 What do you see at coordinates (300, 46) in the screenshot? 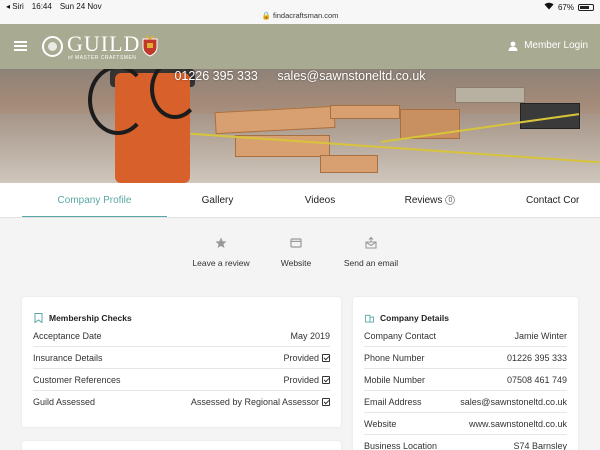
I see `site-header: GUILD of MASTER CRAFTSMEN Member Login` at bounding box center [300, 46].